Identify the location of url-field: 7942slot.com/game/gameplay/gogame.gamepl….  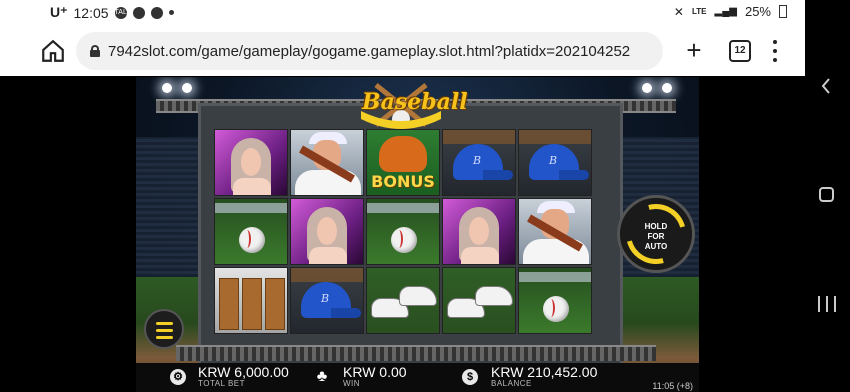
(369, 51).